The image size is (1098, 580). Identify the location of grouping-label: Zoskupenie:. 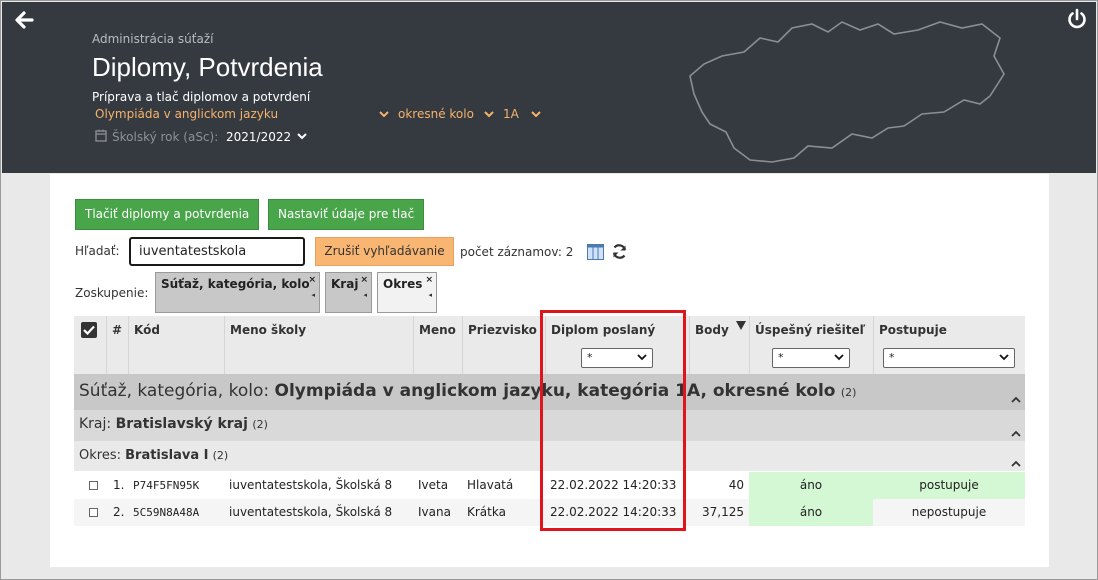
(112, 293).